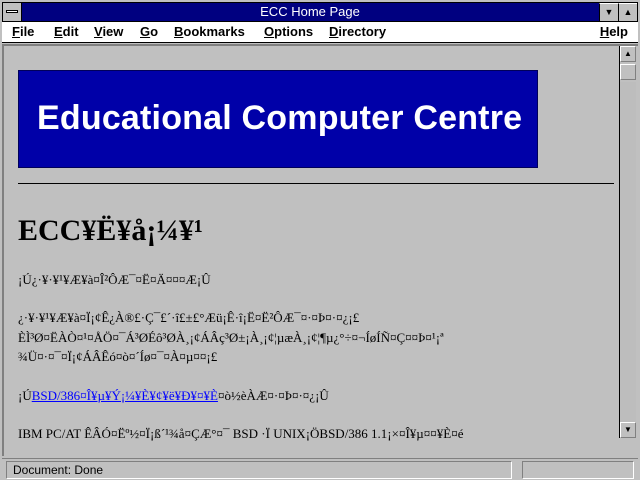 This screenshot has width=640, height=480. I want to click on menu-help-mnemonic: H, so click(604, 31).